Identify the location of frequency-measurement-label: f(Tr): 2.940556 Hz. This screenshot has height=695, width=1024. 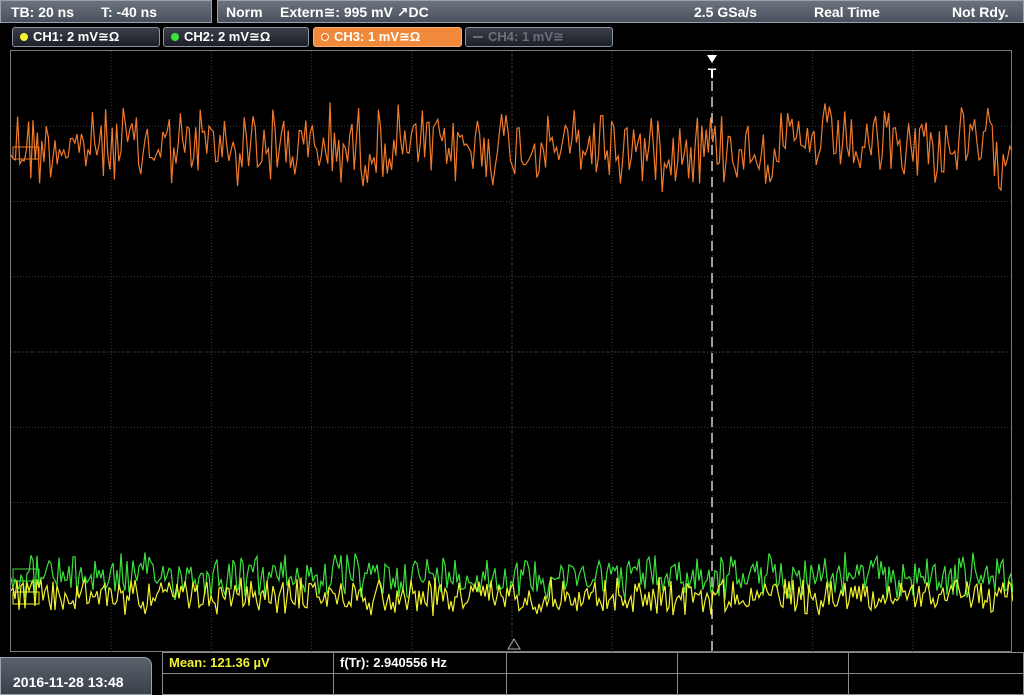
(393, 662).